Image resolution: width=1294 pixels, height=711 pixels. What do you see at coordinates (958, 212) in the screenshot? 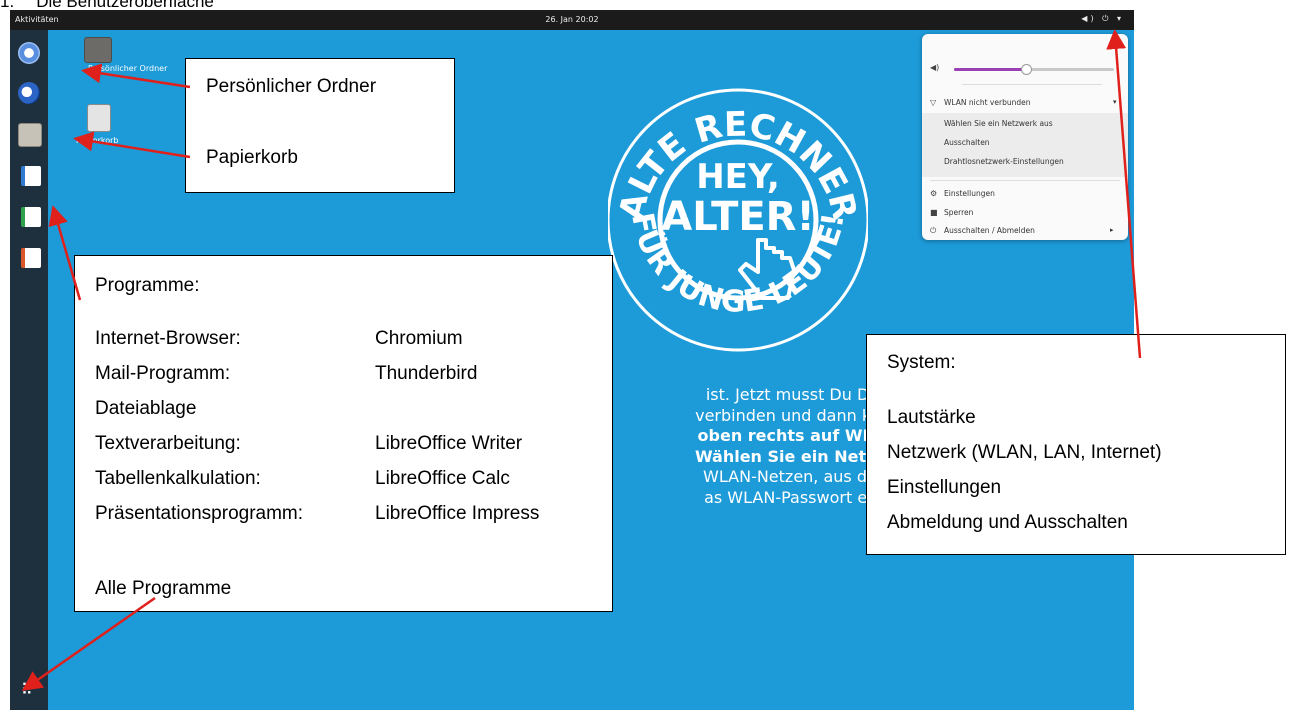
I see `lock-item: Sperren` at bounding box center [958, 212].